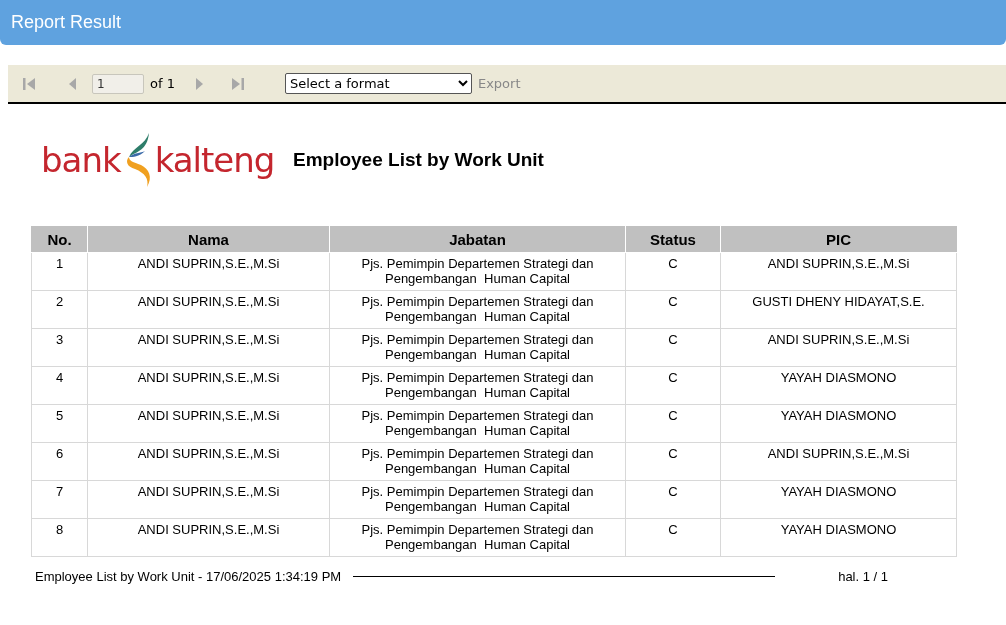 The width and height of the screenshot is (1006, 625). Describe the element at coordinates (673, 239) in the screenshot. I see `column-header: Status` at that location.